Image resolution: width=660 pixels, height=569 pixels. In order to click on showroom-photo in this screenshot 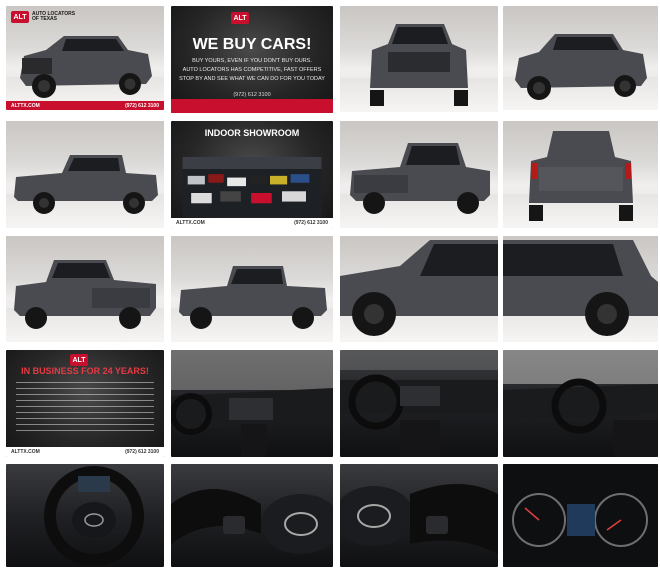, I will do `click(252, 187)`.